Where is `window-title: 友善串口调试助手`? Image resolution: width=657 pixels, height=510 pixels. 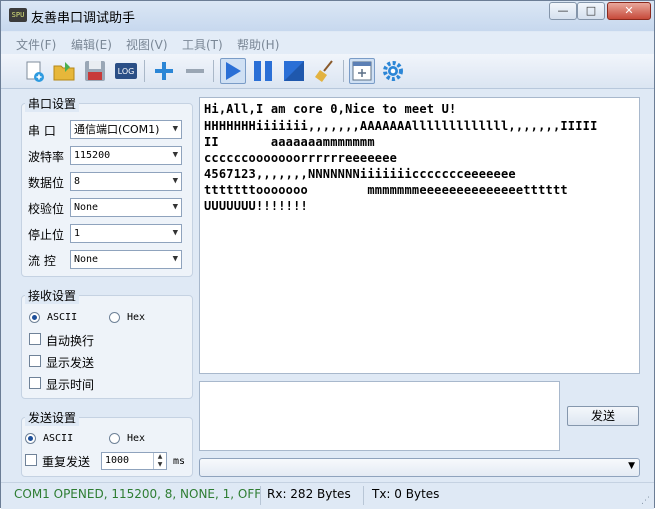
window-title: 友善串口调试助手 is located at coordinates (83, 18).